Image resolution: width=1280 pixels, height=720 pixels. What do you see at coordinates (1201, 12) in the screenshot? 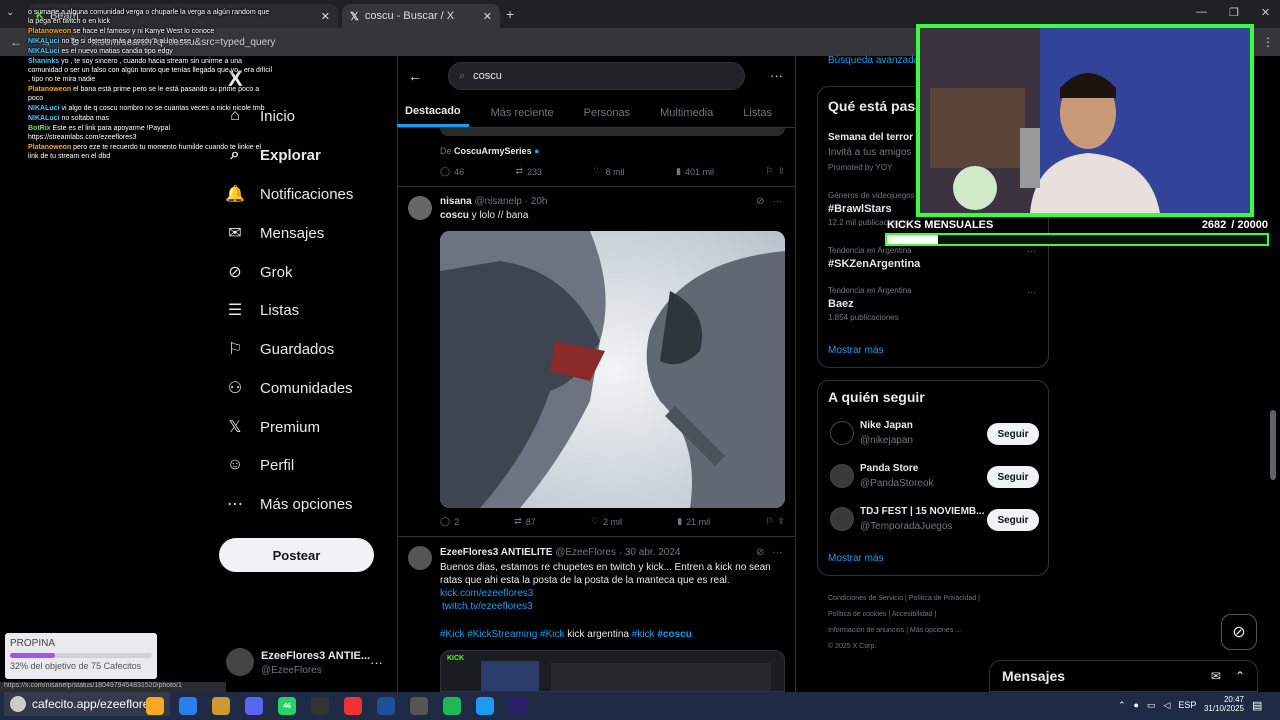
I see `minimize-icon: —` at bounding box center [1201, 12].